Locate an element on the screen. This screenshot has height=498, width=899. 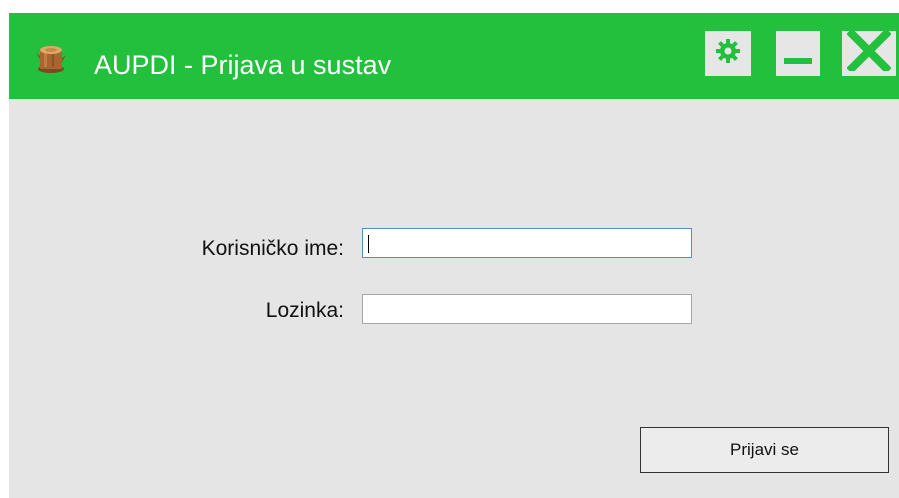
username-input is located at coordinates (527, 243).